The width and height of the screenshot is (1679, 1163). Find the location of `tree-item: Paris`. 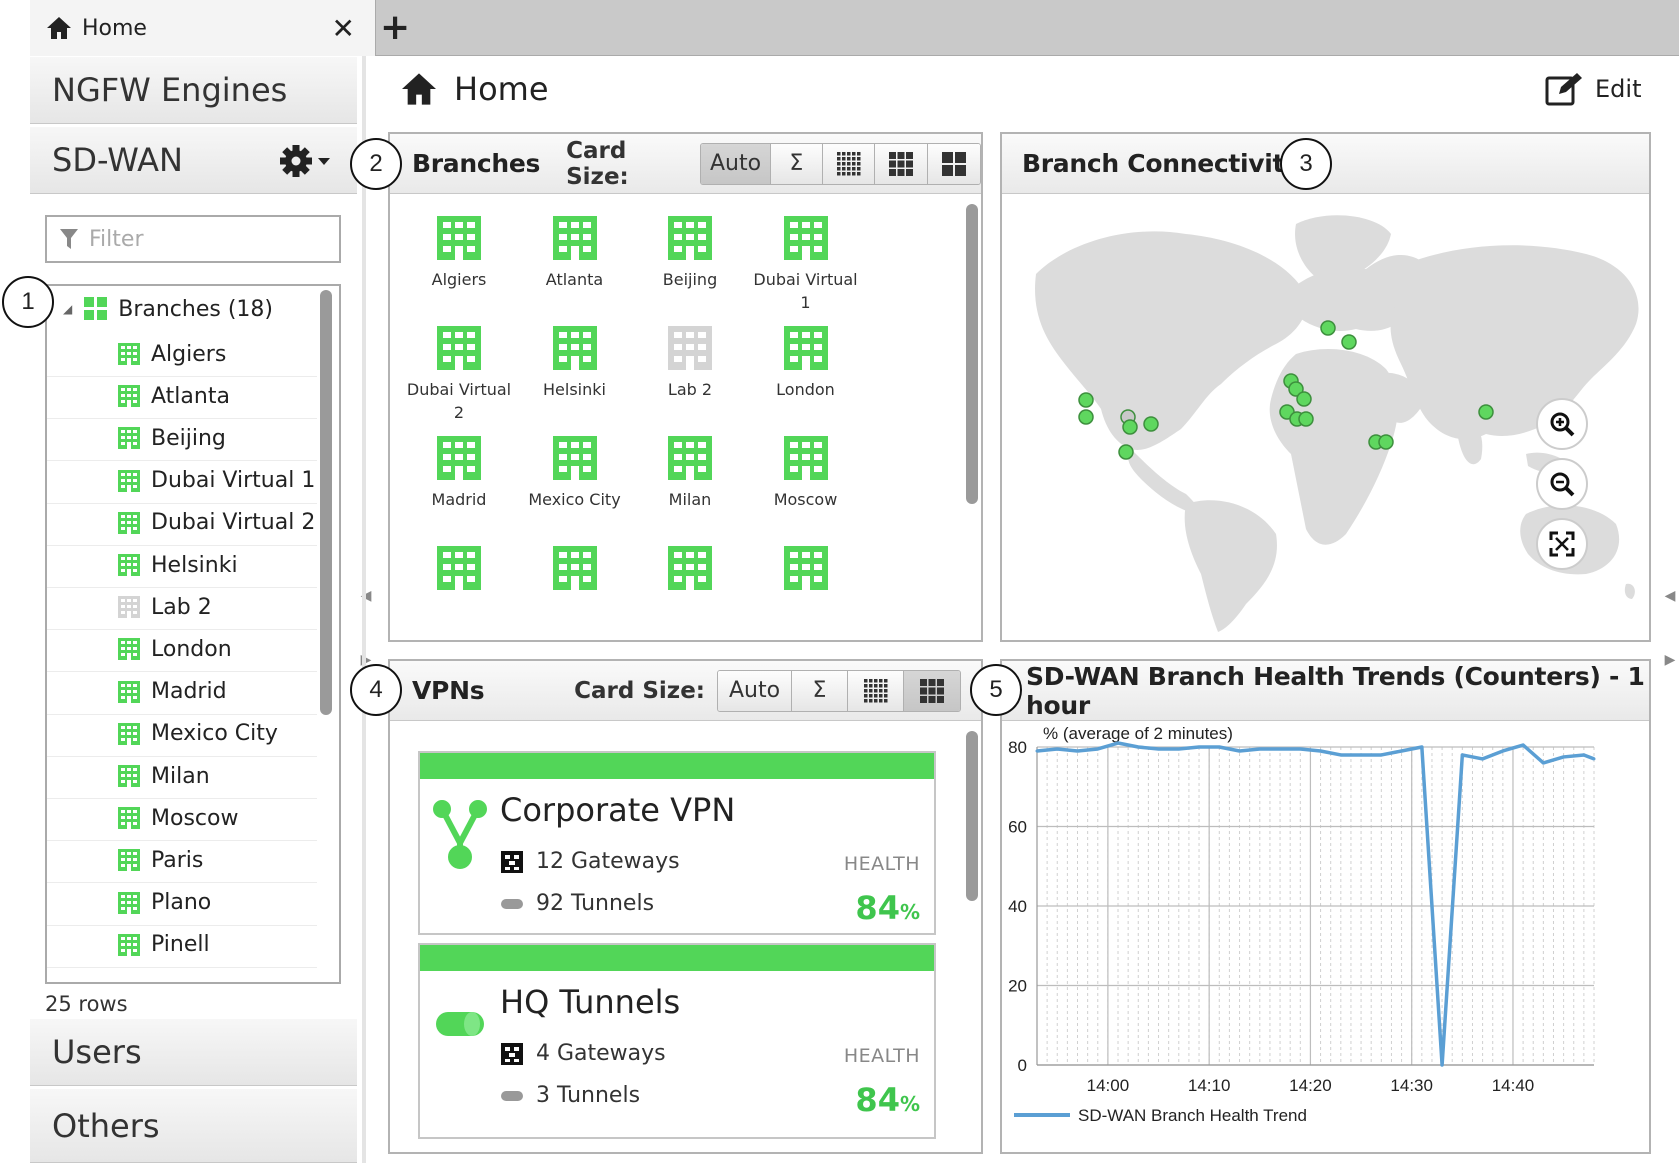

tree-item: Paris is located at coordinates (182, 861).